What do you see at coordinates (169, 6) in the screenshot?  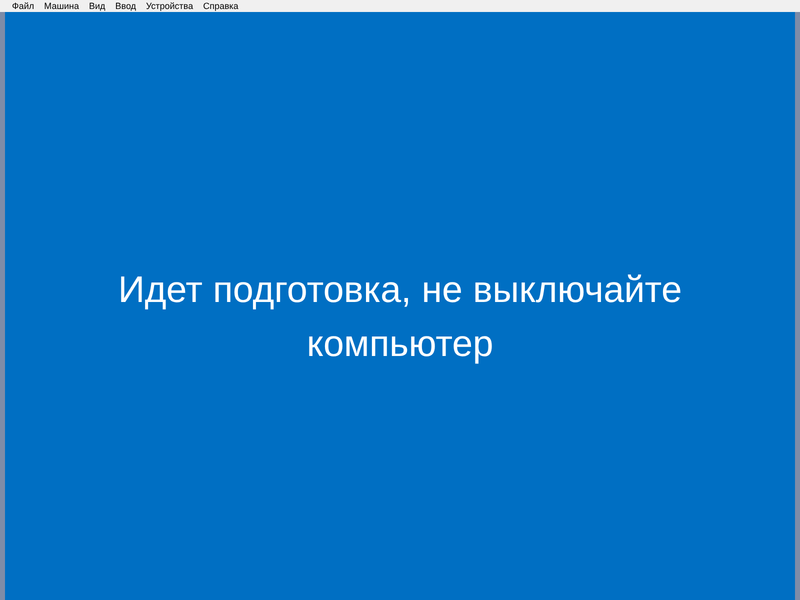 I see `menu-item: Устройства` at bounding box center [169, 6].